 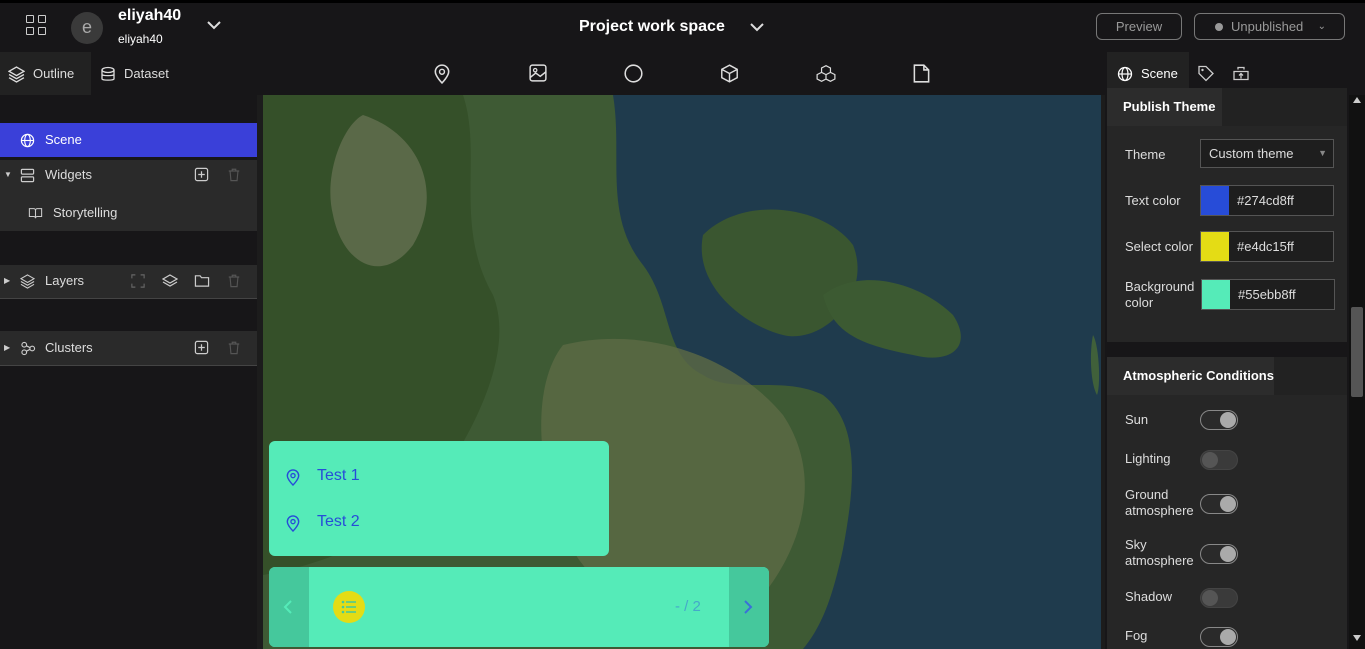 I want to click on clusters-label: Clusters, so click(x=69, y=347).